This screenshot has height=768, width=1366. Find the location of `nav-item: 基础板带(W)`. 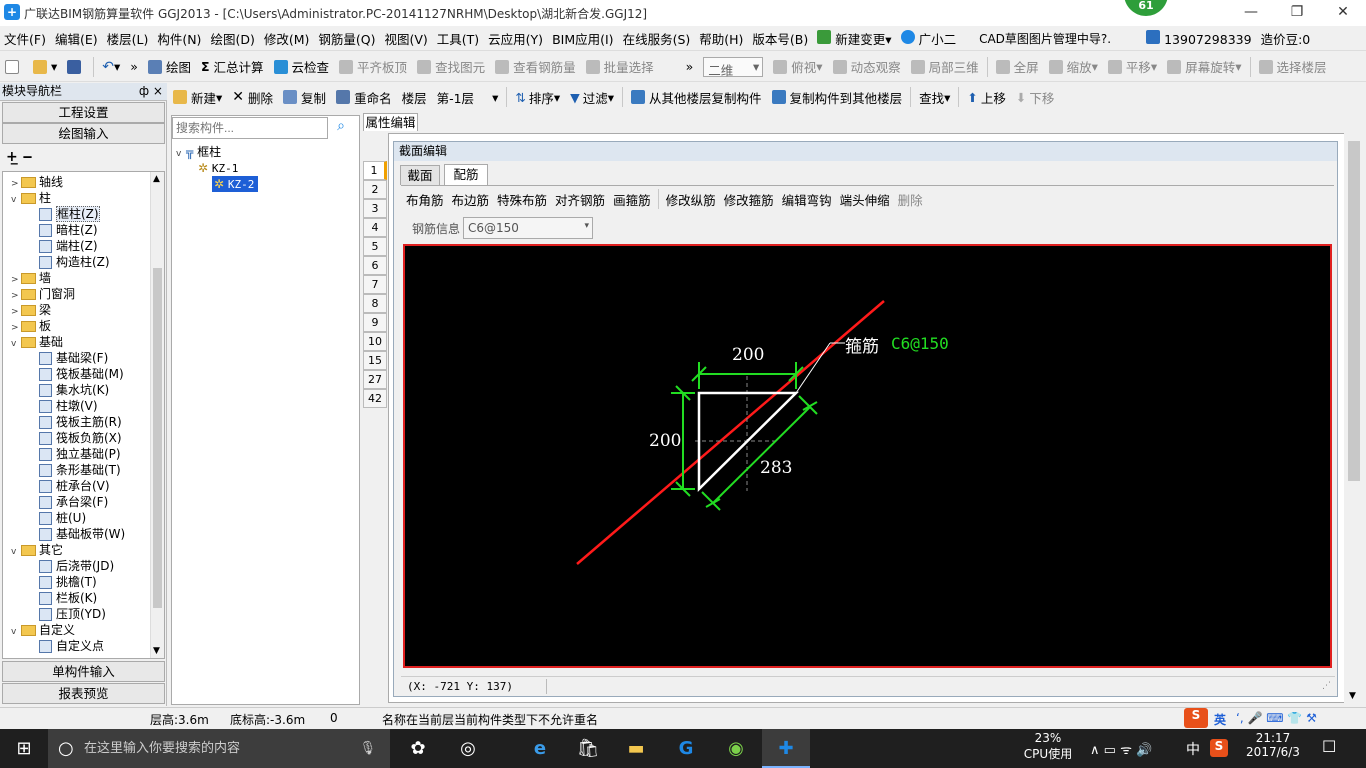

nav-item: 基础板带(W) is located at coordinates (82, 534).